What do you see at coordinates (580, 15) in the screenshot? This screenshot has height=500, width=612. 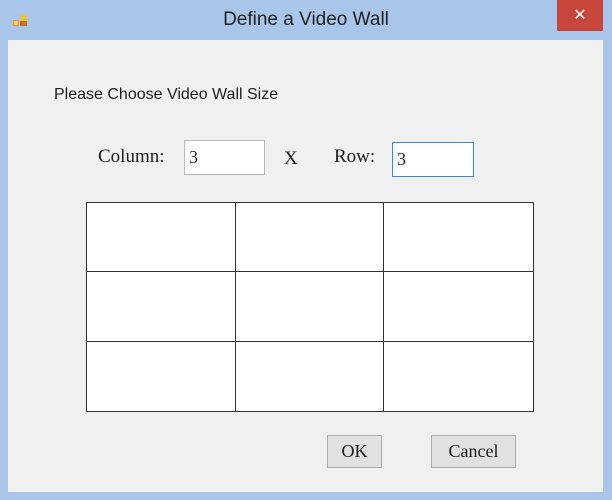 I see `close-button: ✕` at bounding box center [580, 15].